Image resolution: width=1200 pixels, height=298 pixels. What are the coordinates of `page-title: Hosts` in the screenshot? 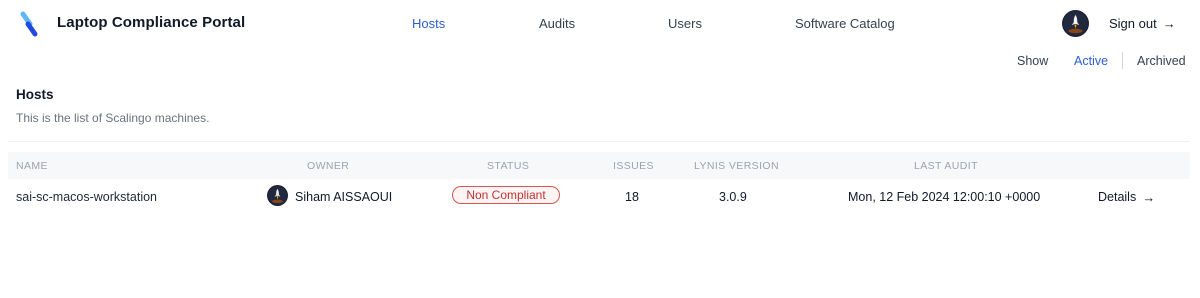 It's located at (35, 94).